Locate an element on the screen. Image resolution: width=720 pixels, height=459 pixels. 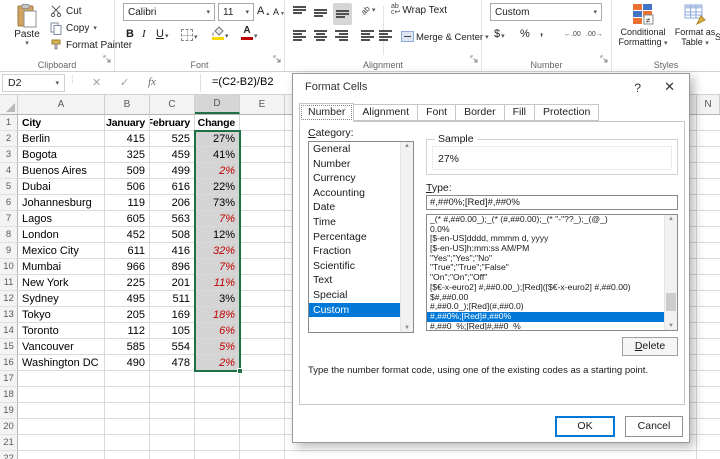
category-item-special: Special is located at coordinates (354, 295).